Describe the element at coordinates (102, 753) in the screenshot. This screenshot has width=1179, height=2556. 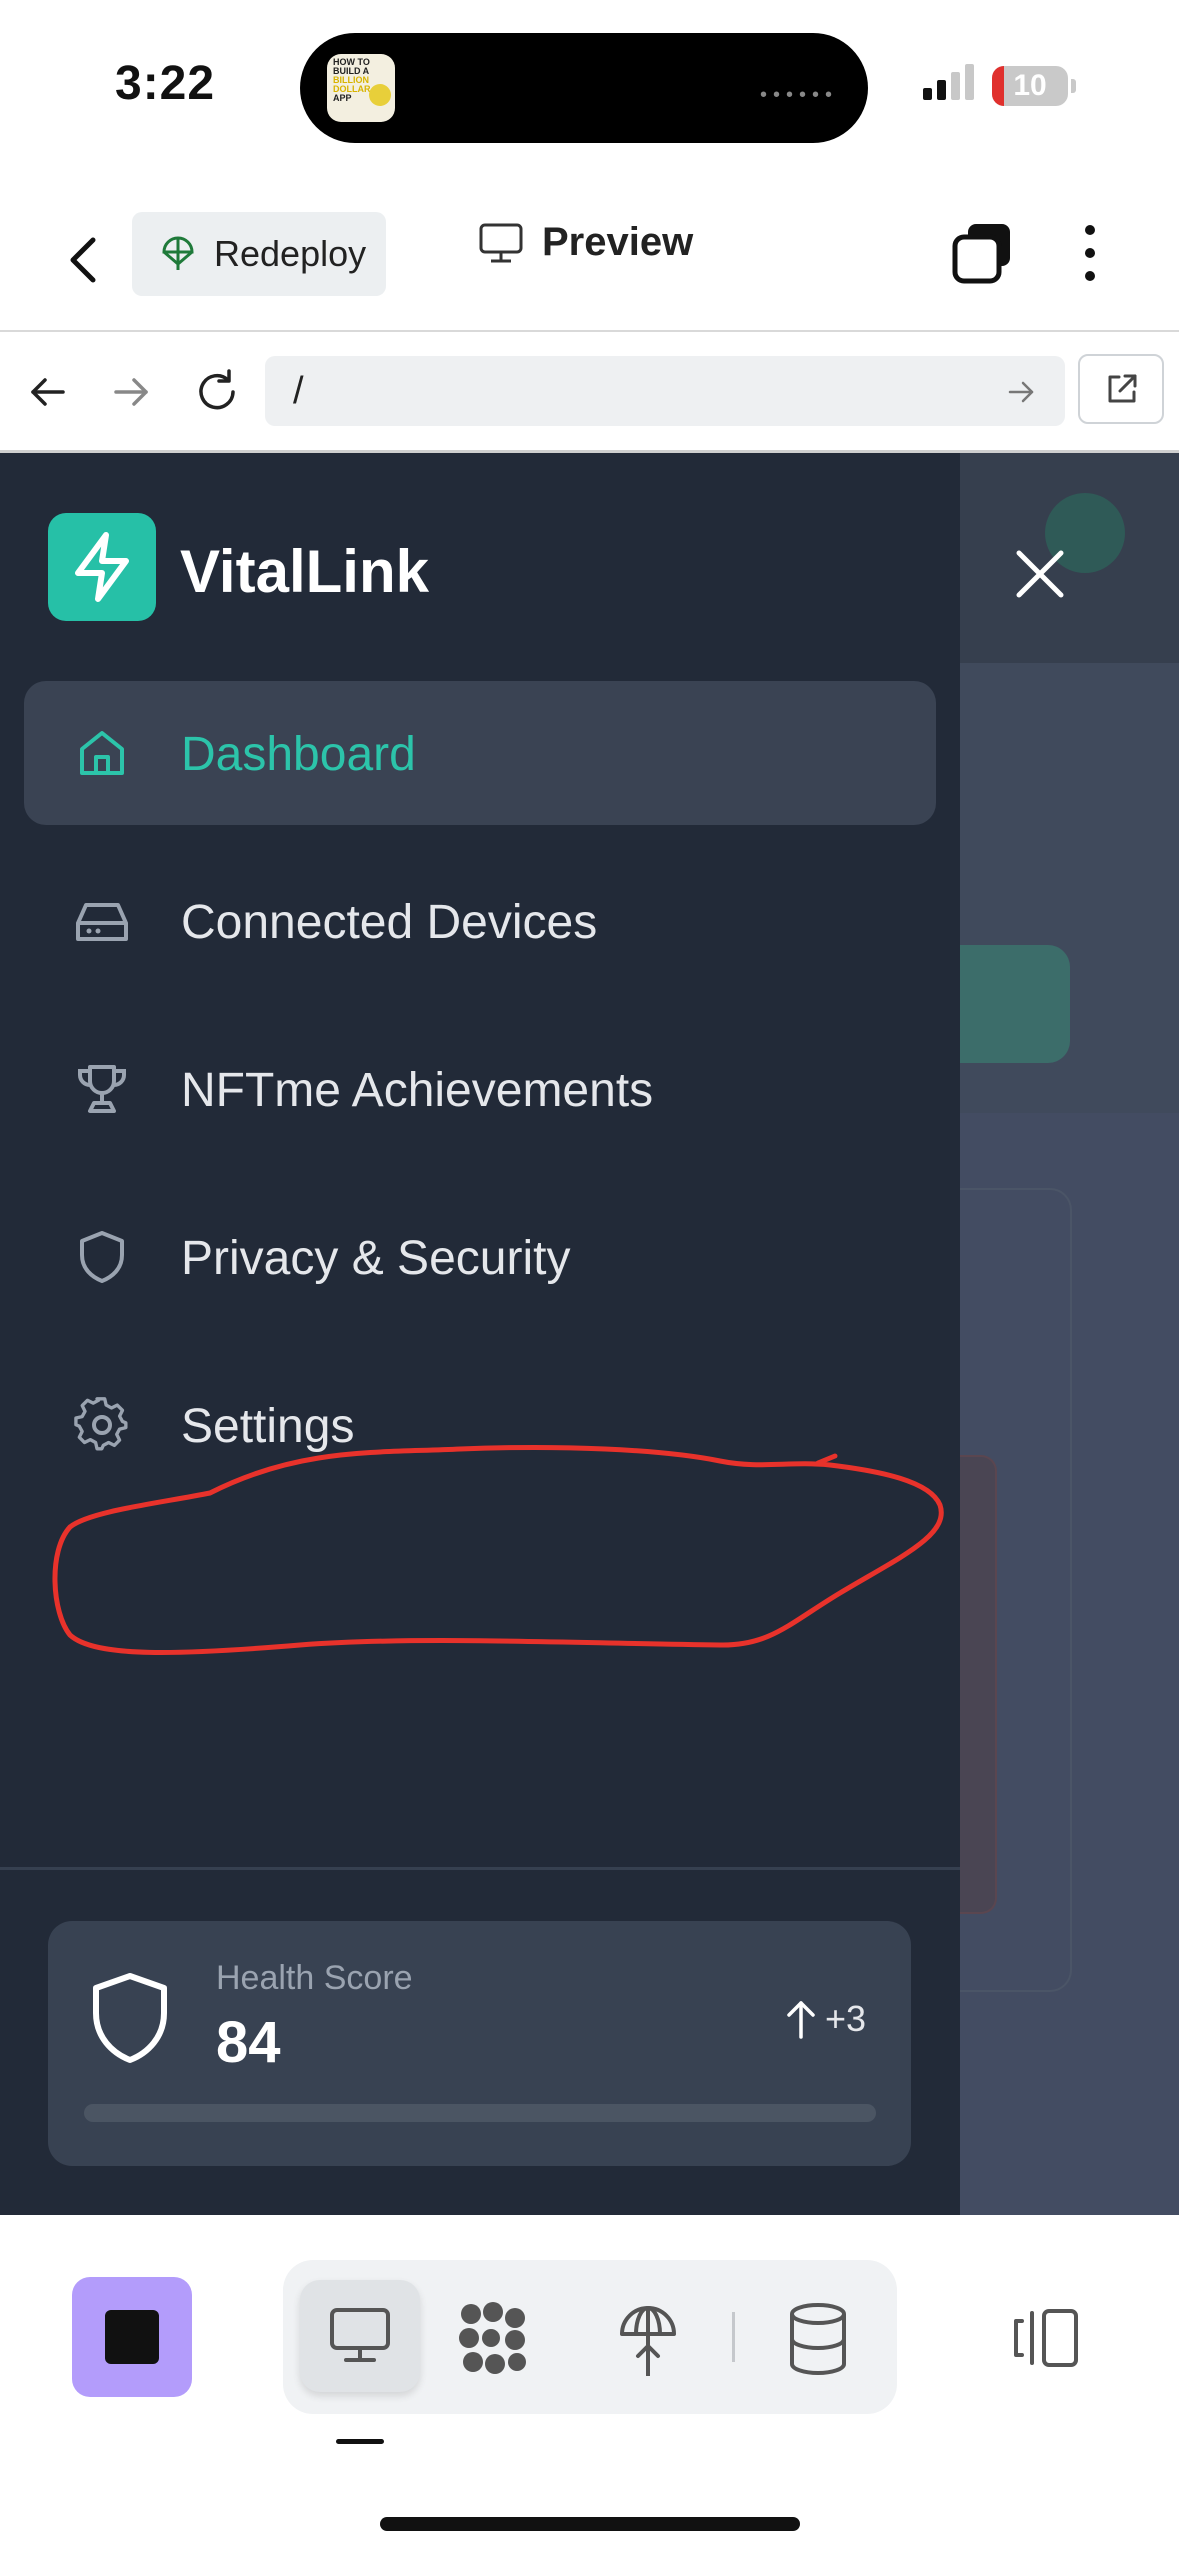
I see `home-icon` at that location.